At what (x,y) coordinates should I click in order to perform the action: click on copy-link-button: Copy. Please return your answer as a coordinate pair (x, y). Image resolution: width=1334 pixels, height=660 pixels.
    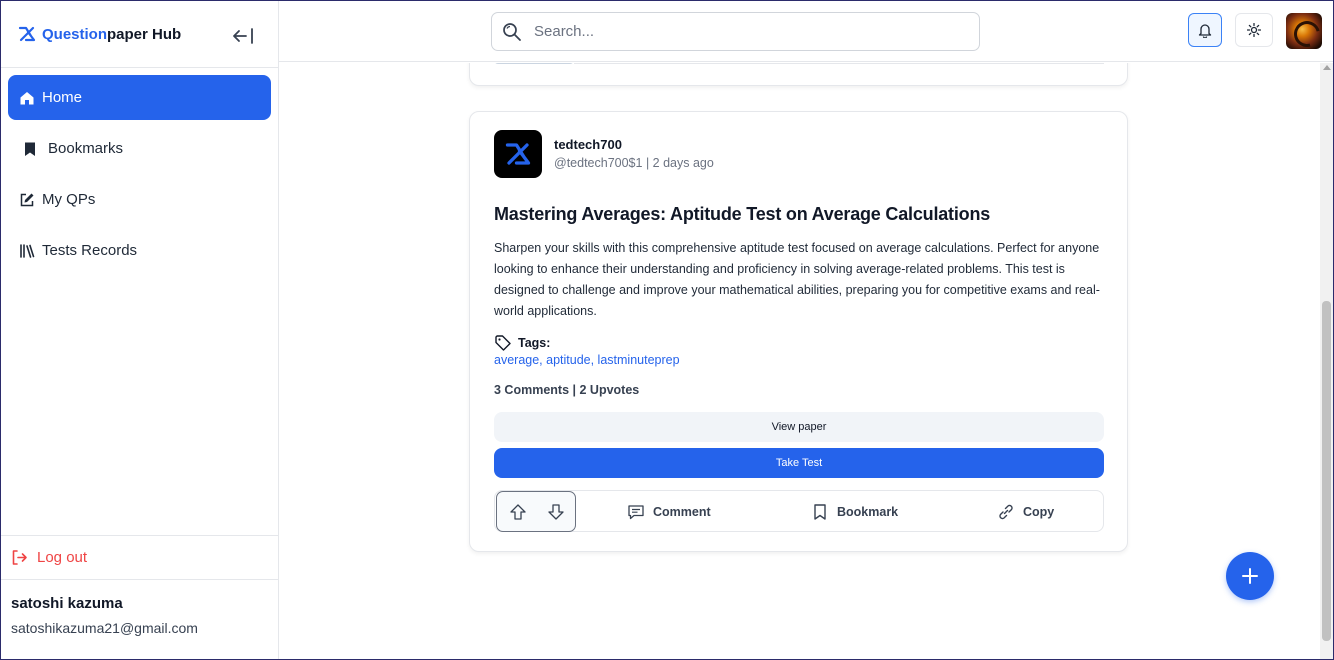
    Looking at the image, I should click on (1025, 512).